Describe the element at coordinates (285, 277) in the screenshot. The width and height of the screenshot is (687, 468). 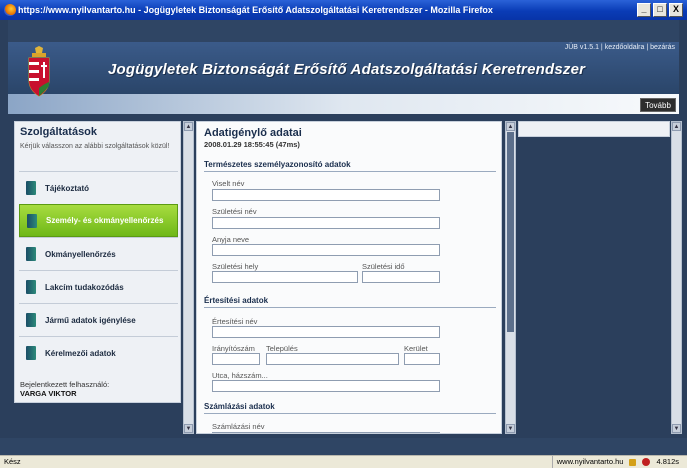
I see `szuletesi-hely-input` at that location.